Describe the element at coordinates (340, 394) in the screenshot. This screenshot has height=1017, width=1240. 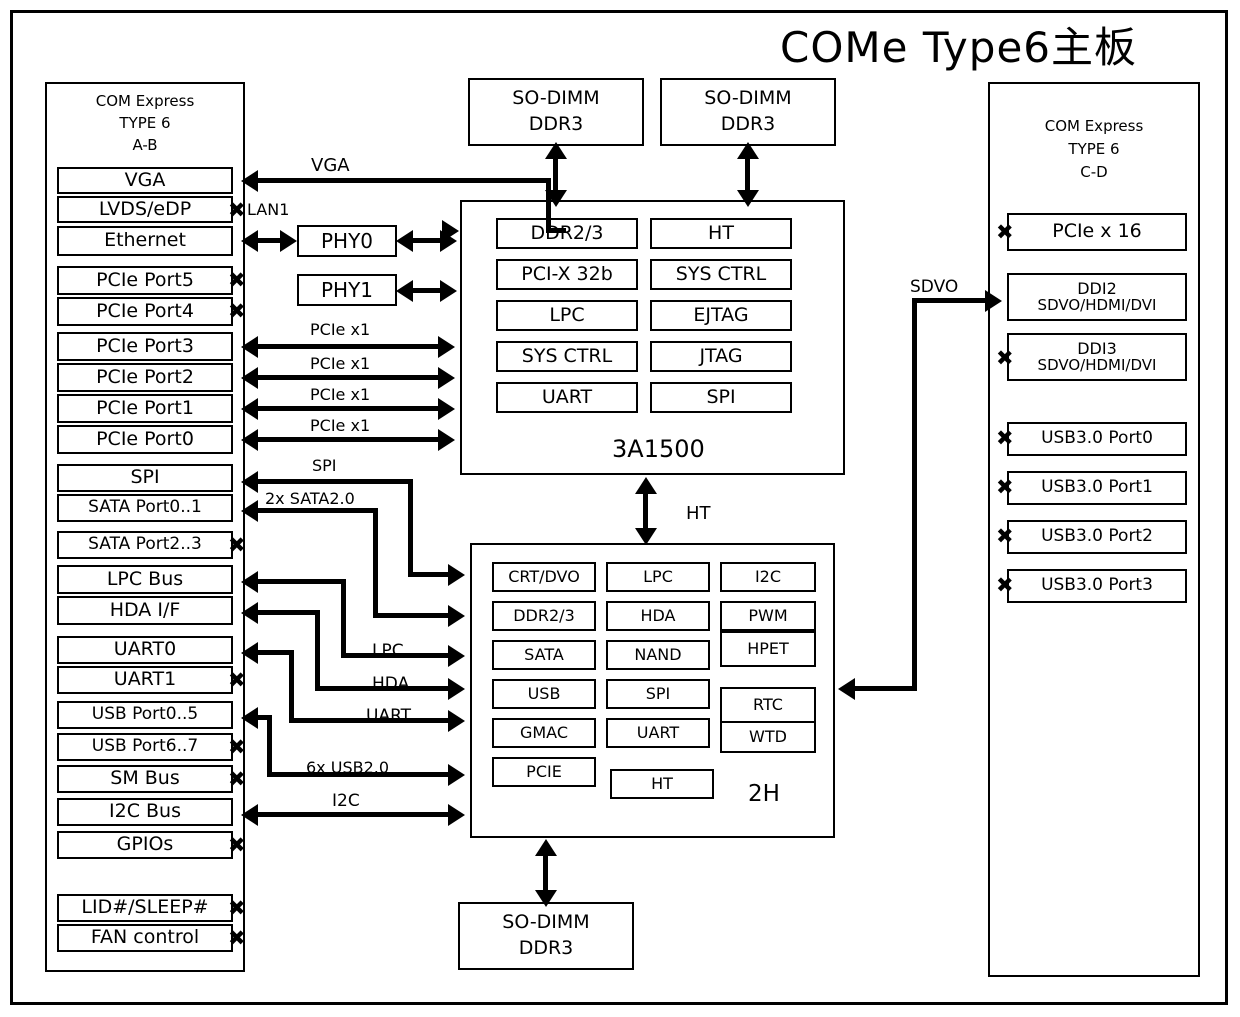
I see `pcie-lane1-label: PCIe x1` at that location.